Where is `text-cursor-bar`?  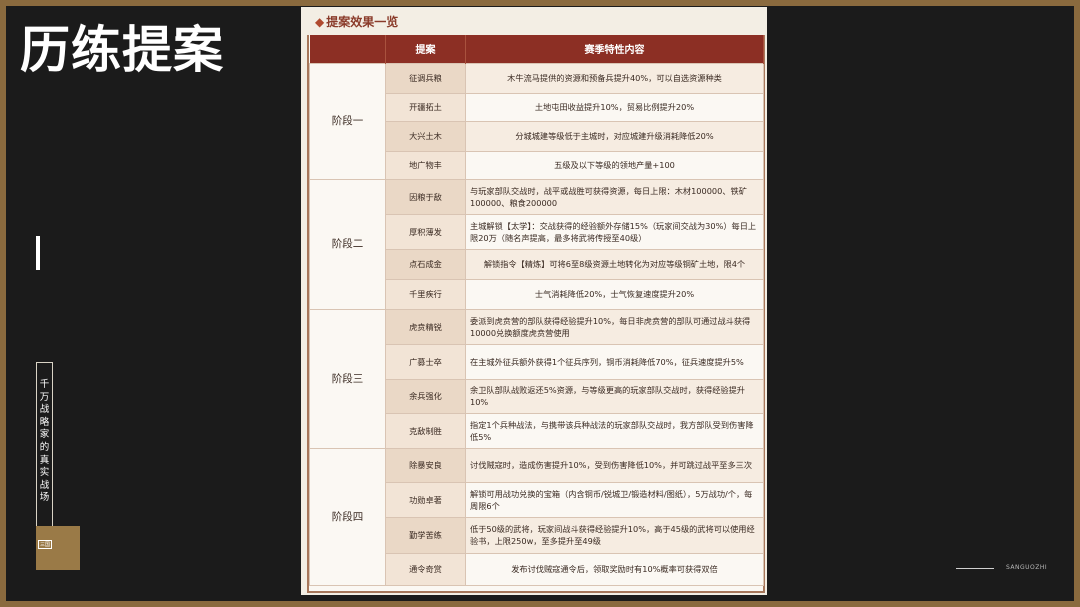
text-cursor-bar is located at coordinates (38, 253).